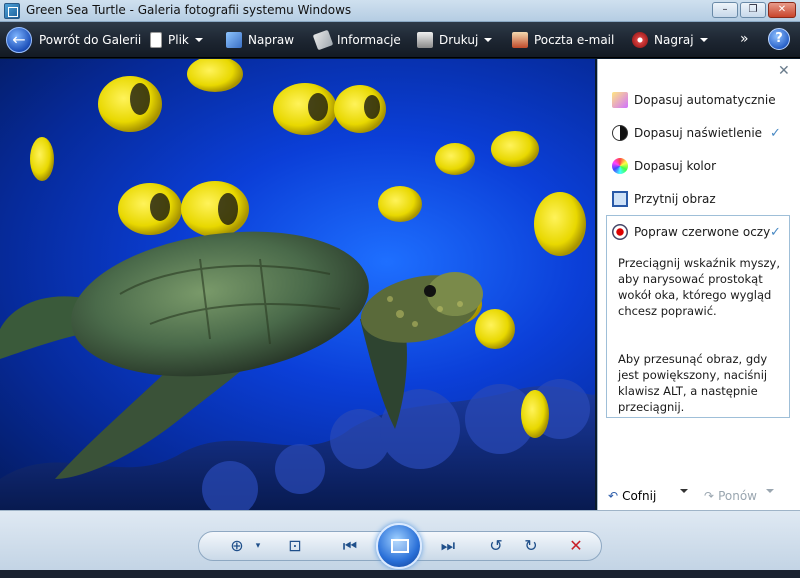 The height and width of the screenshot is (578, 800). I want to click on navigation-bar: ⊕ ▾ ⊡ ⏮ ⏭ ↺ ↻ ✕, so click(400, 540).